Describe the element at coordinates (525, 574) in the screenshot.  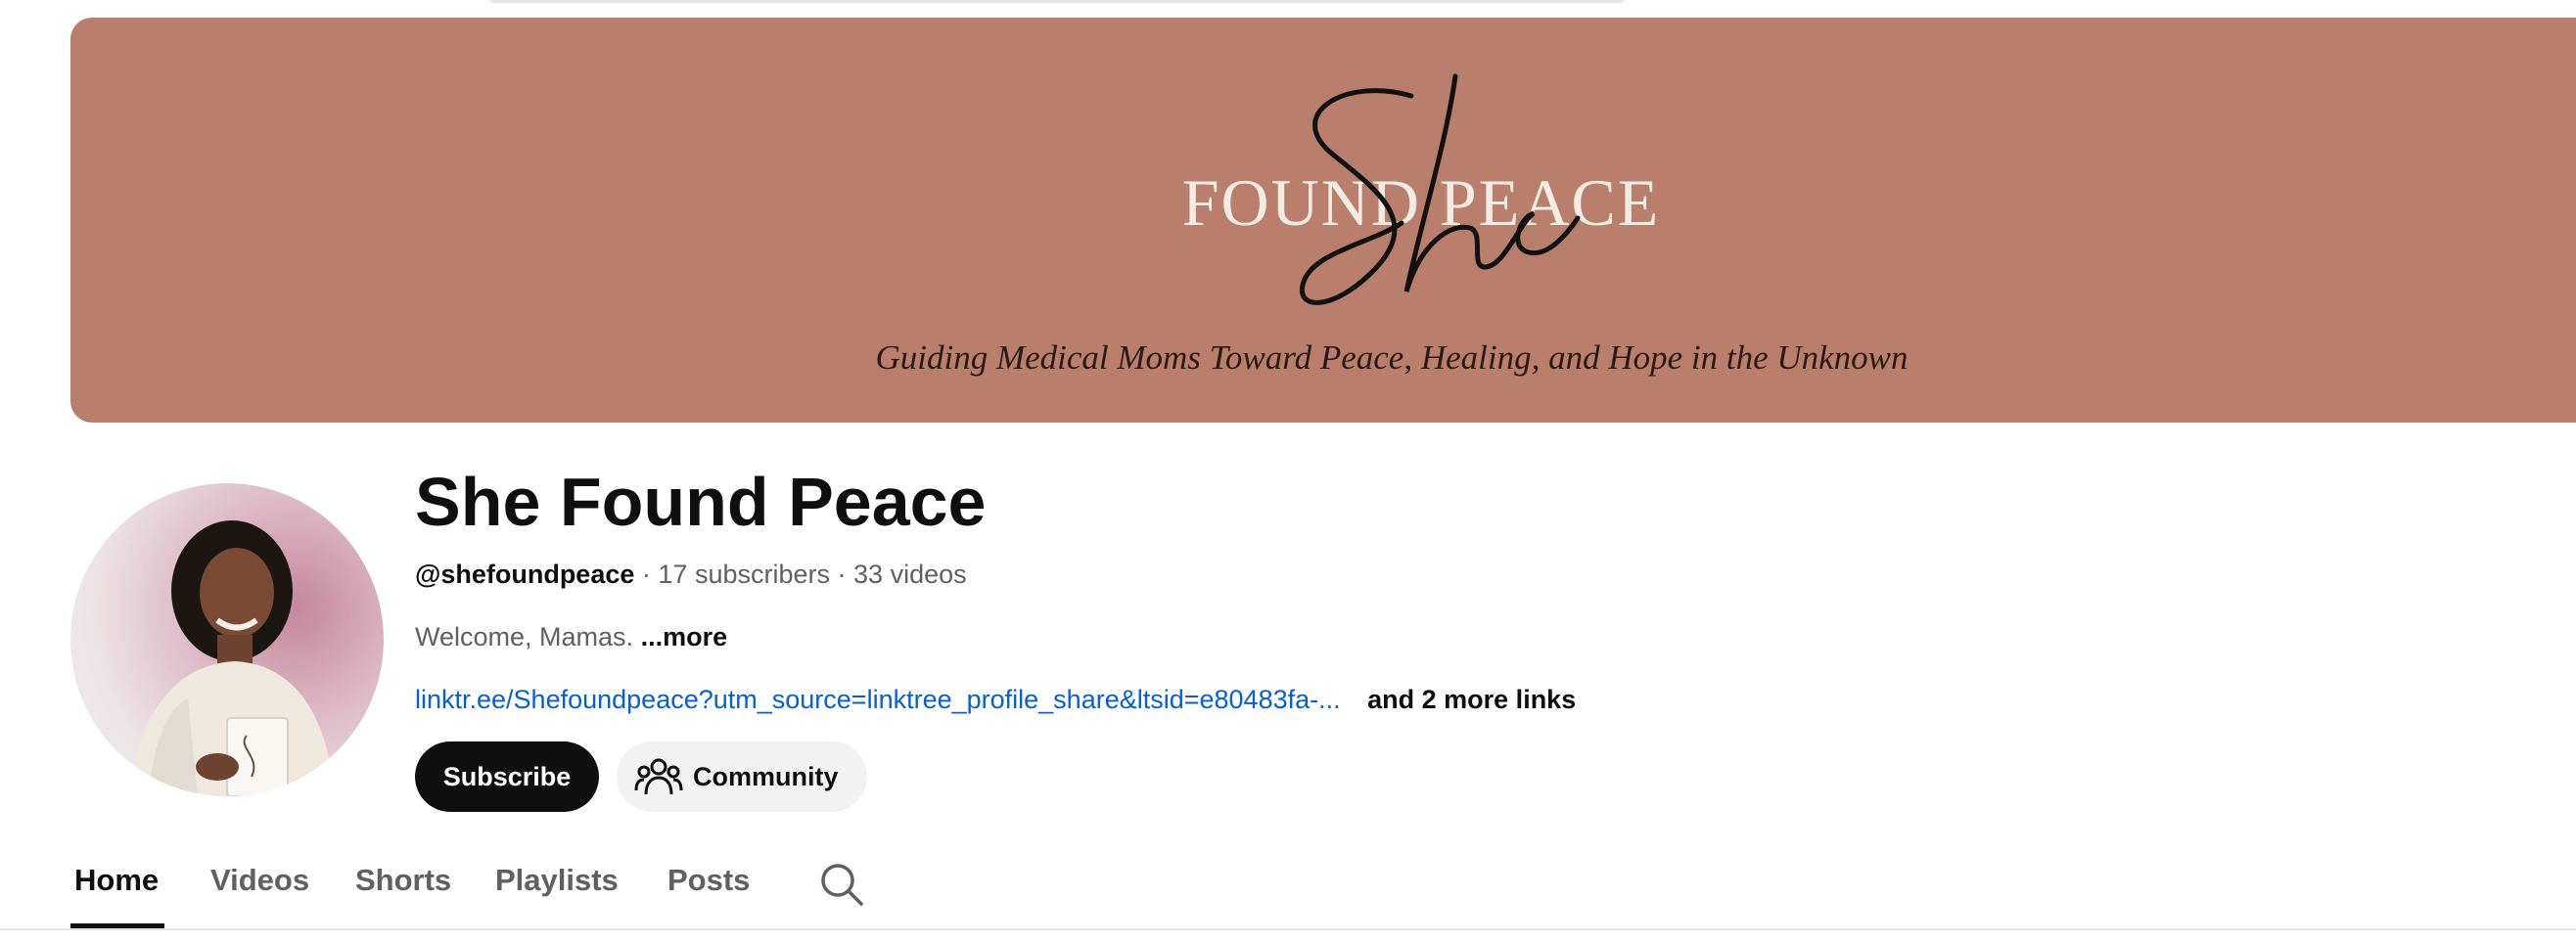
I see `channel-handle: @shefoundpeace` at that location.